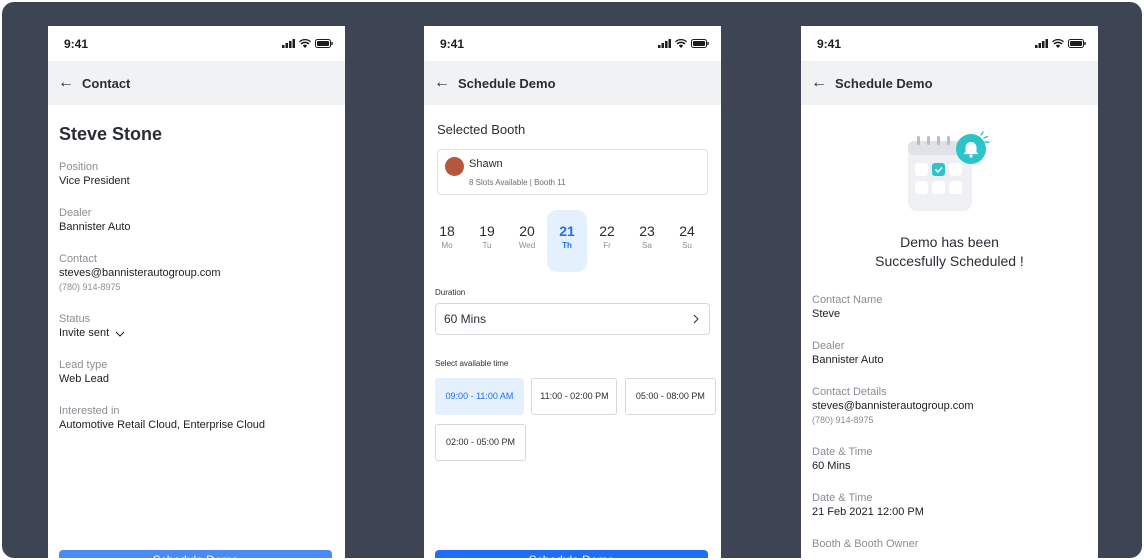 This screenshot has width=1144, height=560. I want to click on date-weekday: Wed, so click(527, 245).